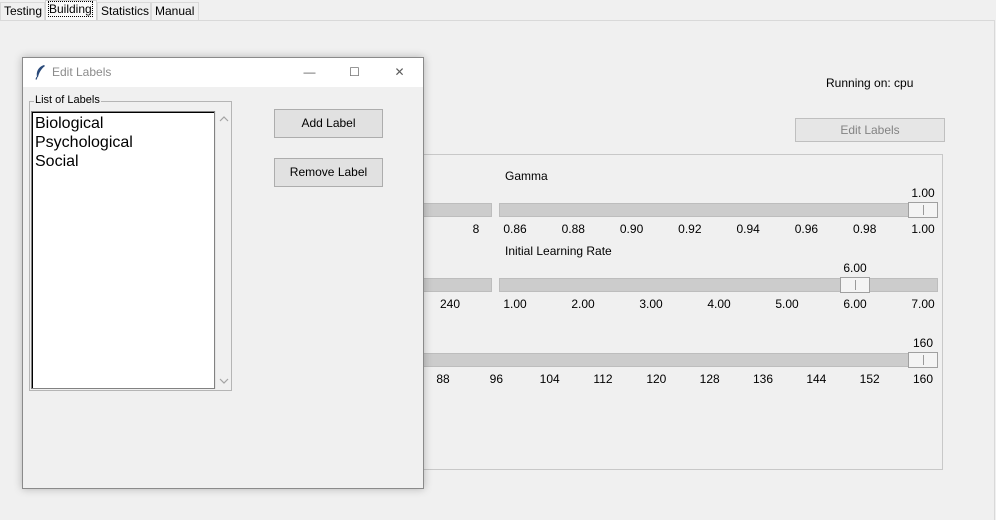  I want to click on tick-label: 96, so click(496, 379).